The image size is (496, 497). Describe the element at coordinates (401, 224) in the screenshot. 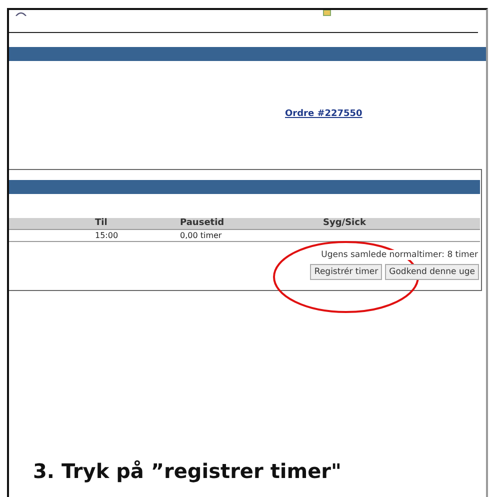

I see `column-header: Syg/Sick` at that location.